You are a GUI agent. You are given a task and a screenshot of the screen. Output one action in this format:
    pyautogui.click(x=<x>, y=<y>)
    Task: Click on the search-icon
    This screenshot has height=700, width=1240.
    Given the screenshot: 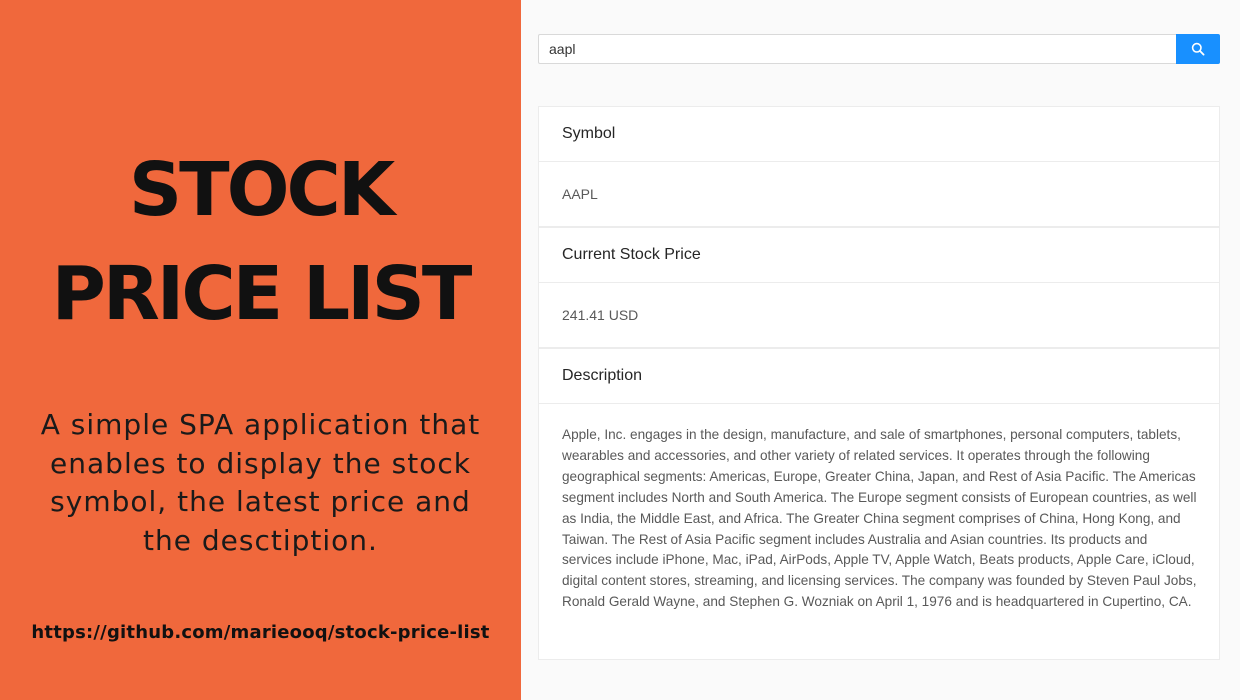 What is the action you would take?
    pyautogui.click(x=1198, y=49)
    